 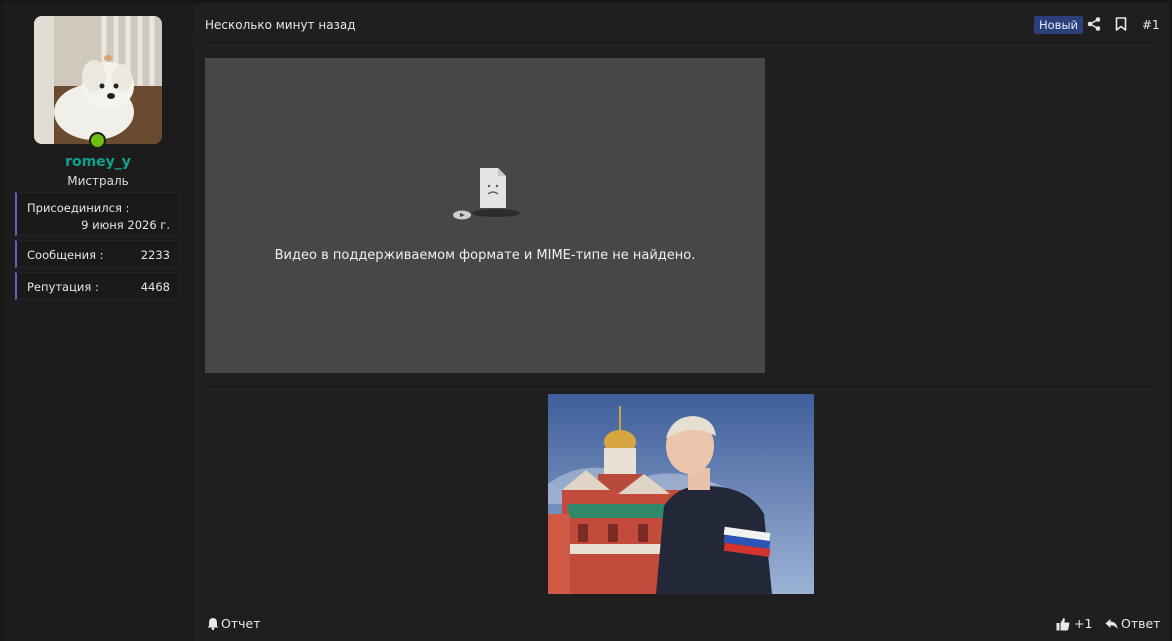 What do you see at coordinates (213, 624) in the screenshot?
I see `bell-icon` at bounding box center [213, 624].